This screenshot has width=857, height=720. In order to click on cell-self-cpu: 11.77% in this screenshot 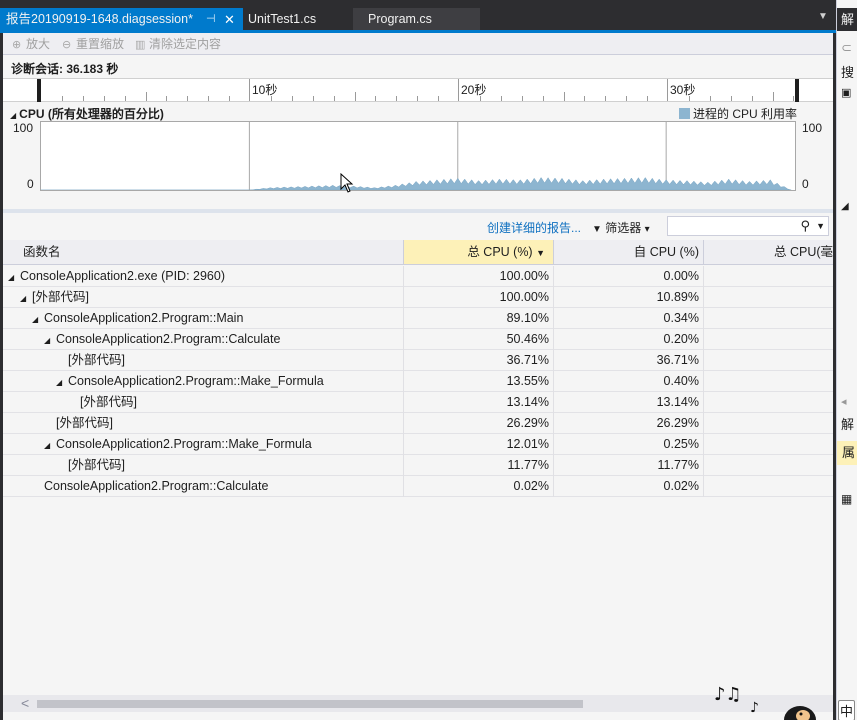, I will do `click(629, 465)`.